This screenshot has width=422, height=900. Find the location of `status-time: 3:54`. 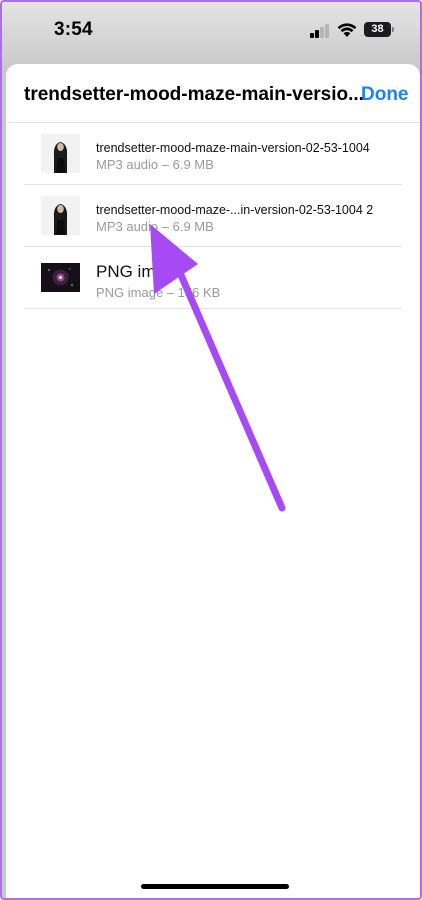

status-time: 3:54 is located at coordinates (73, 29).